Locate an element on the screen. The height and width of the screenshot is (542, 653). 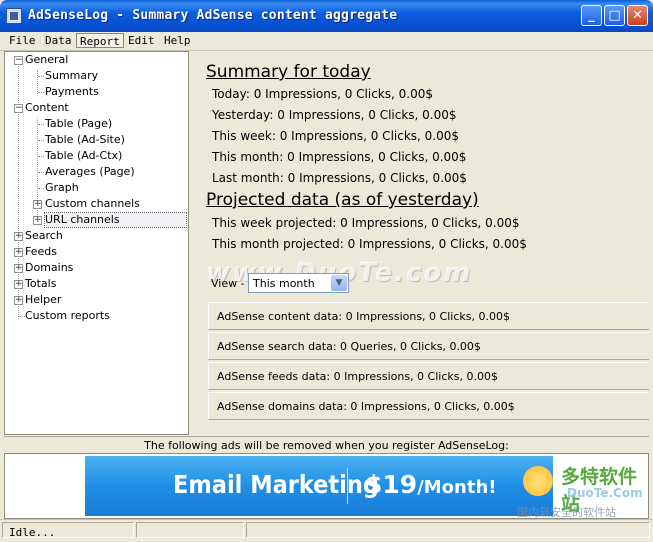
ad-banner-price: $19/Month! is located at coordinates (430, 484).